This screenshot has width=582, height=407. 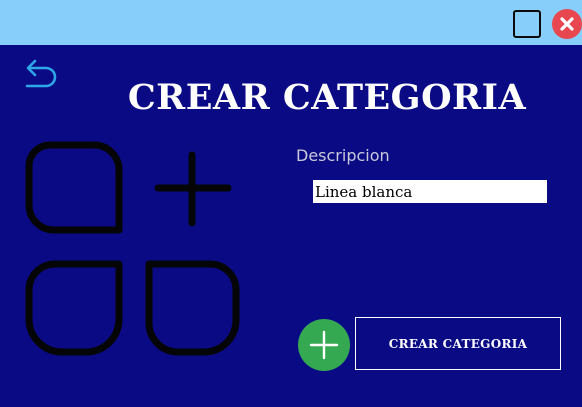 What do you see at coordinates (327, 97) in the screenshot?
I see `page-title: CREAR CATEGORIA` at bounding box center [327, 97].